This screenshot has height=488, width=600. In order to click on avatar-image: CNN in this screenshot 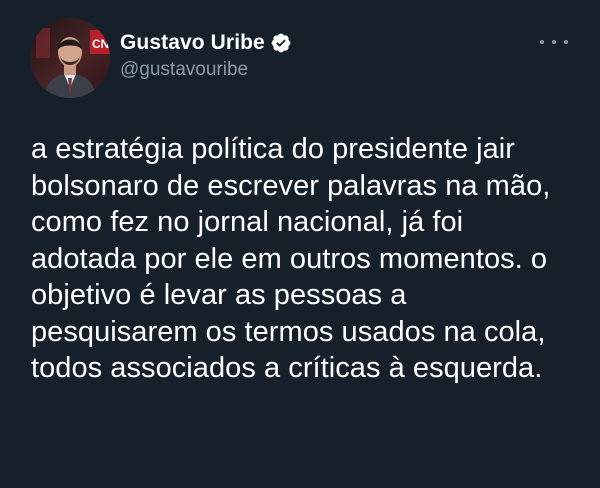, I will do `click(70, 58)`.